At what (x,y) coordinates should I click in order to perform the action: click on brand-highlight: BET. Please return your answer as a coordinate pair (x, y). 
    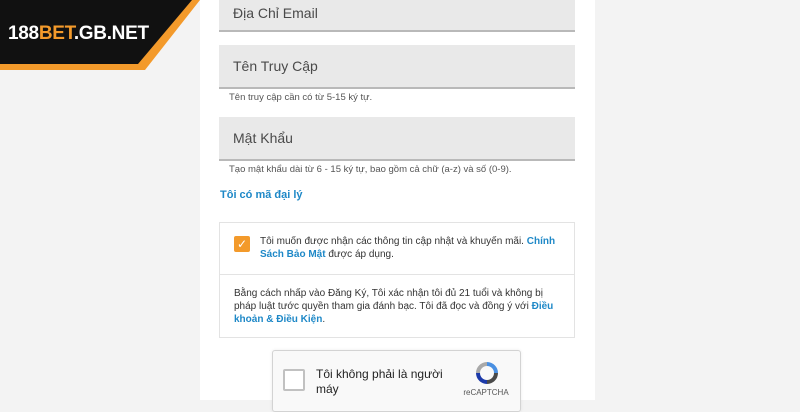
    Looking at the image, I should click on (56, 33).